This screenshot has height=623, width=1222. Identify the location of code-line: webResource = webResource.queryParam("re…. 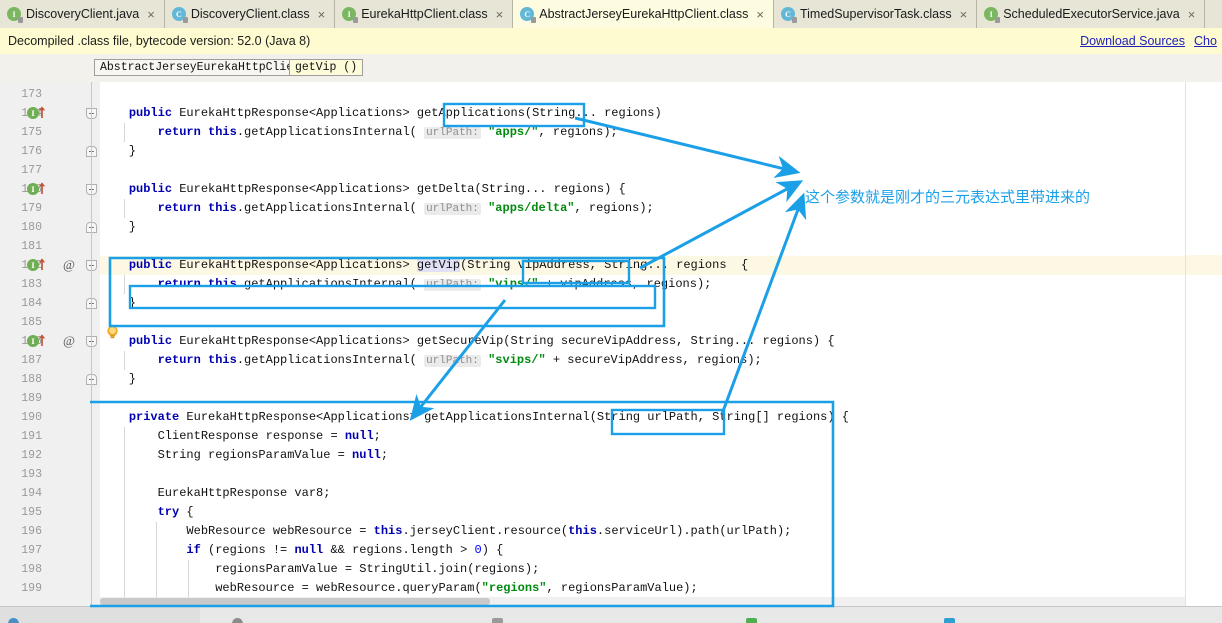
(399, 588).